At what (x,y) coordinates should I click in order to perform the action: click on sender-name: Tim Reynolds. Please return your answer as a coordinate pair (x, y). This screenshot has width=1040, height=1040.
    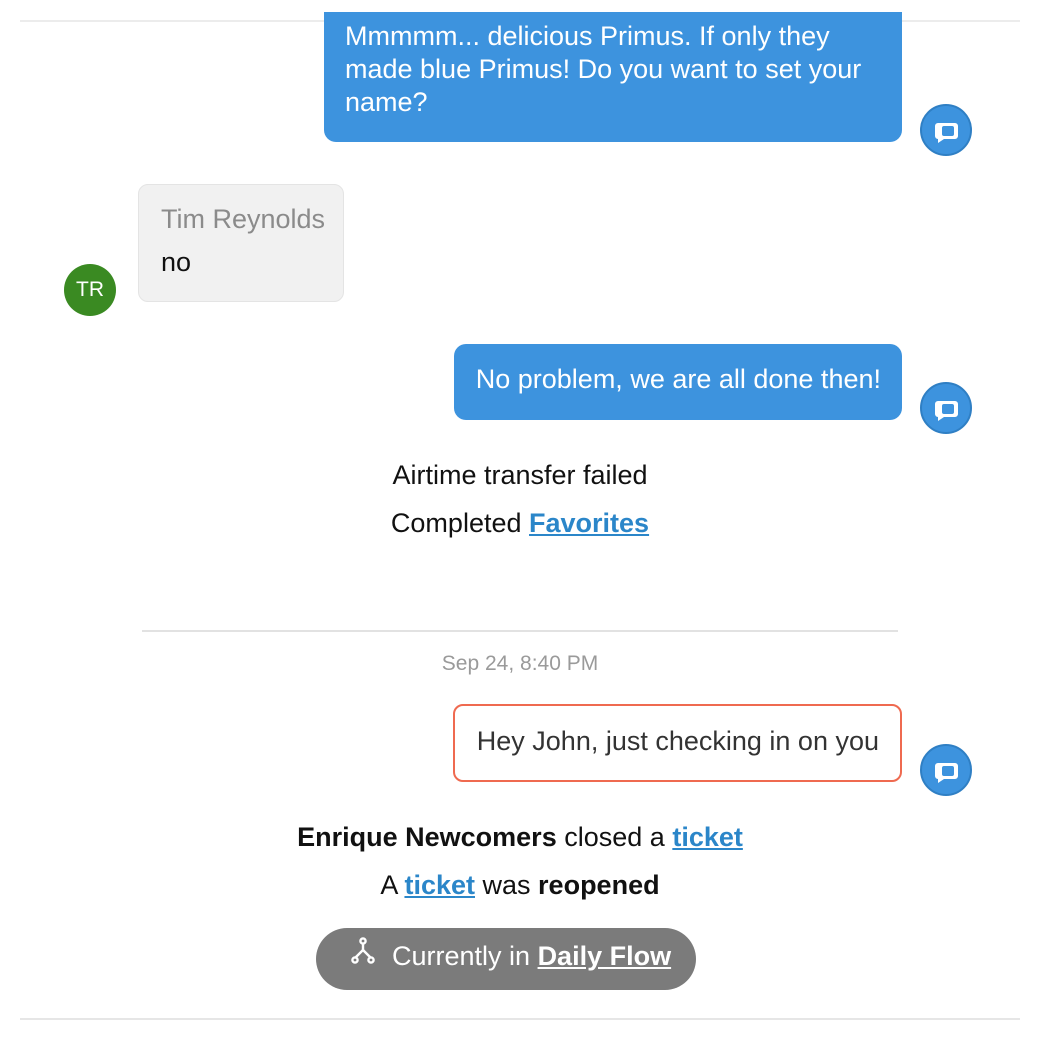
    Looking at the image, I should click on (243, 219).